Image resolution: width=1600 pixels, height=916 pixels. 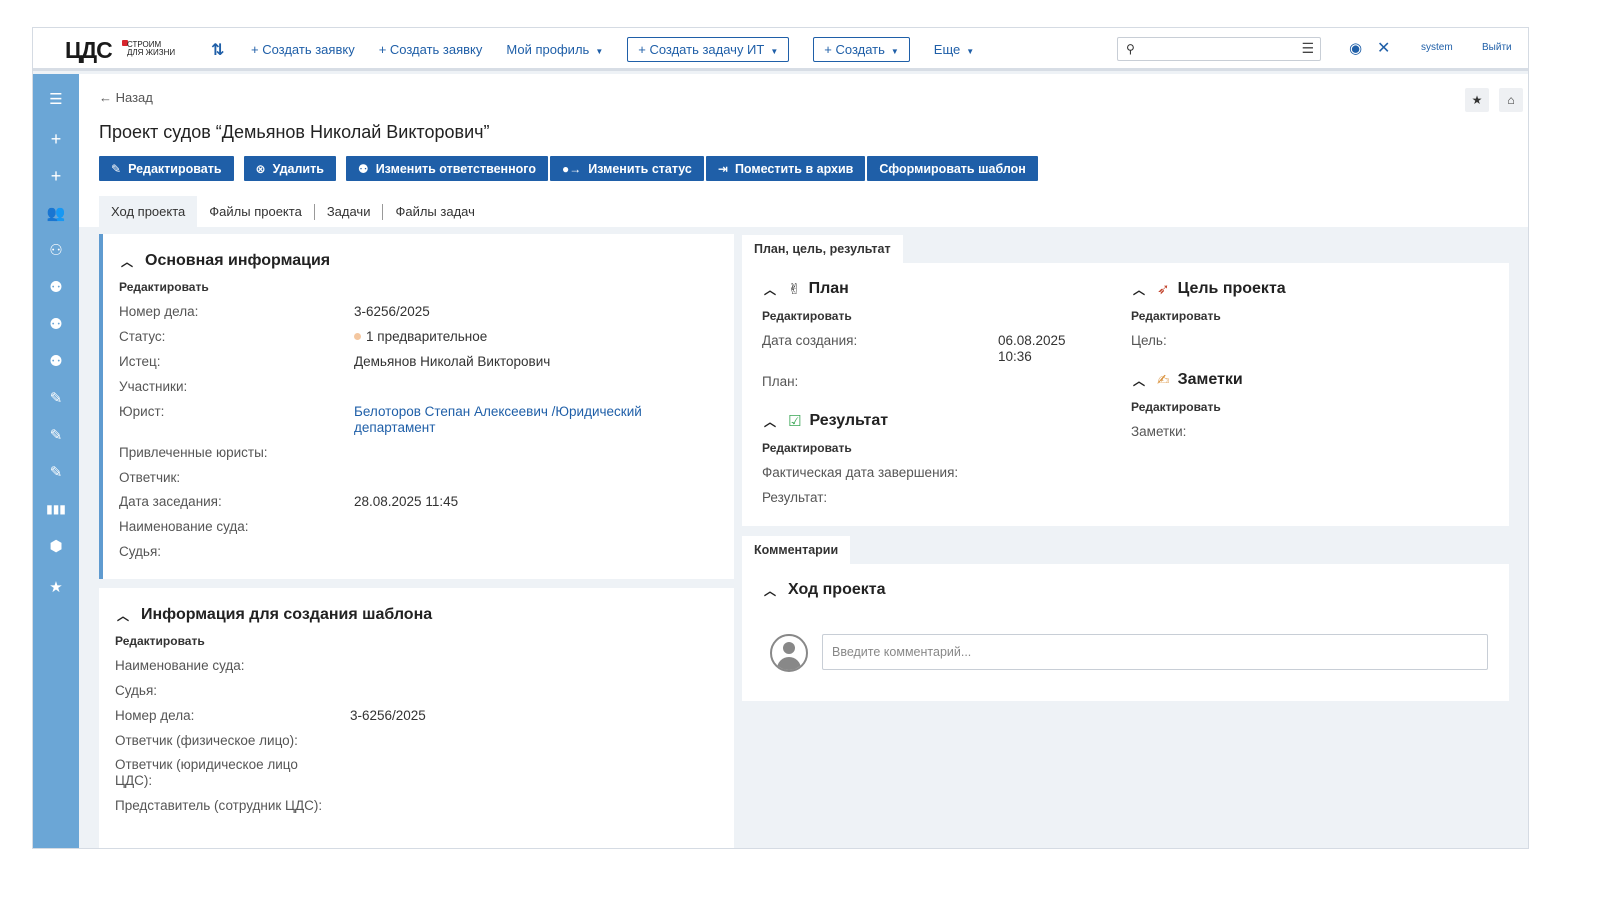 What do you see at coordinates (56, 509) in the screenshot?
I see `chart-icon: ▮▮▮` at bounding box center [56, 509].